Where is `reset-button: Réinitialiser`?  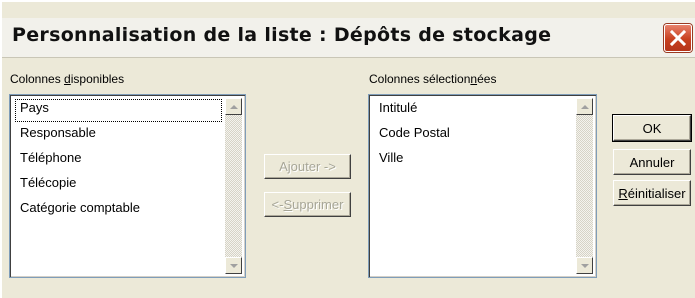
reset-button: Réinitialiser is located at coordinates (652, 193).